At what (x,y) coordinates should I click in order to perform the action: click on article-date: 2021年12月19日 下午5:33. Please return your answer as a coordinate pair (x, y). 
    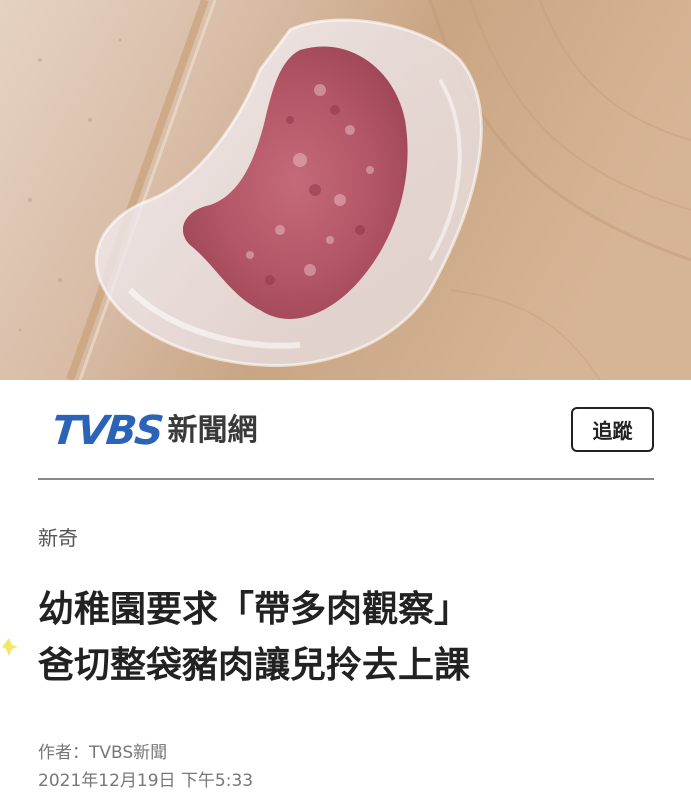
    Looking at the image, I should click on (146, 781).